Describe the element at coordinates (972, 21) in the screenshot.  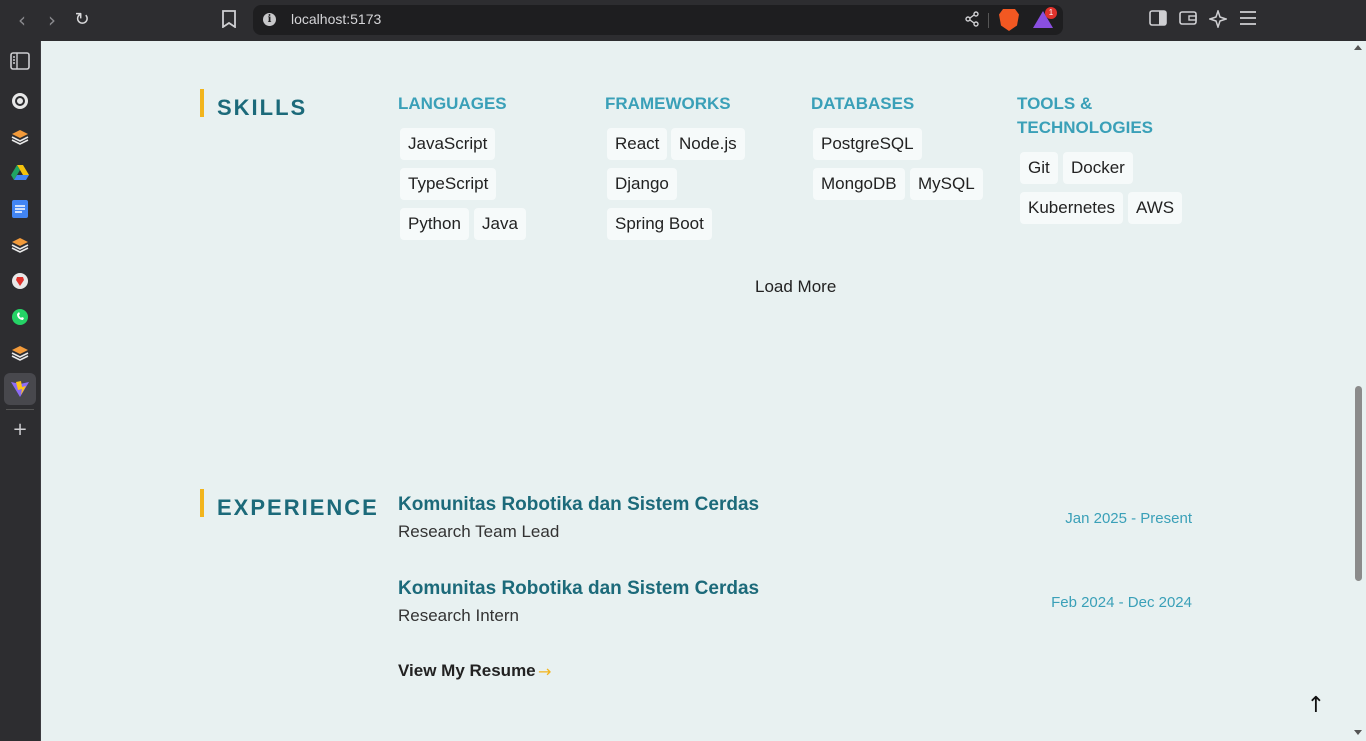
I see `share-icon` at that location.